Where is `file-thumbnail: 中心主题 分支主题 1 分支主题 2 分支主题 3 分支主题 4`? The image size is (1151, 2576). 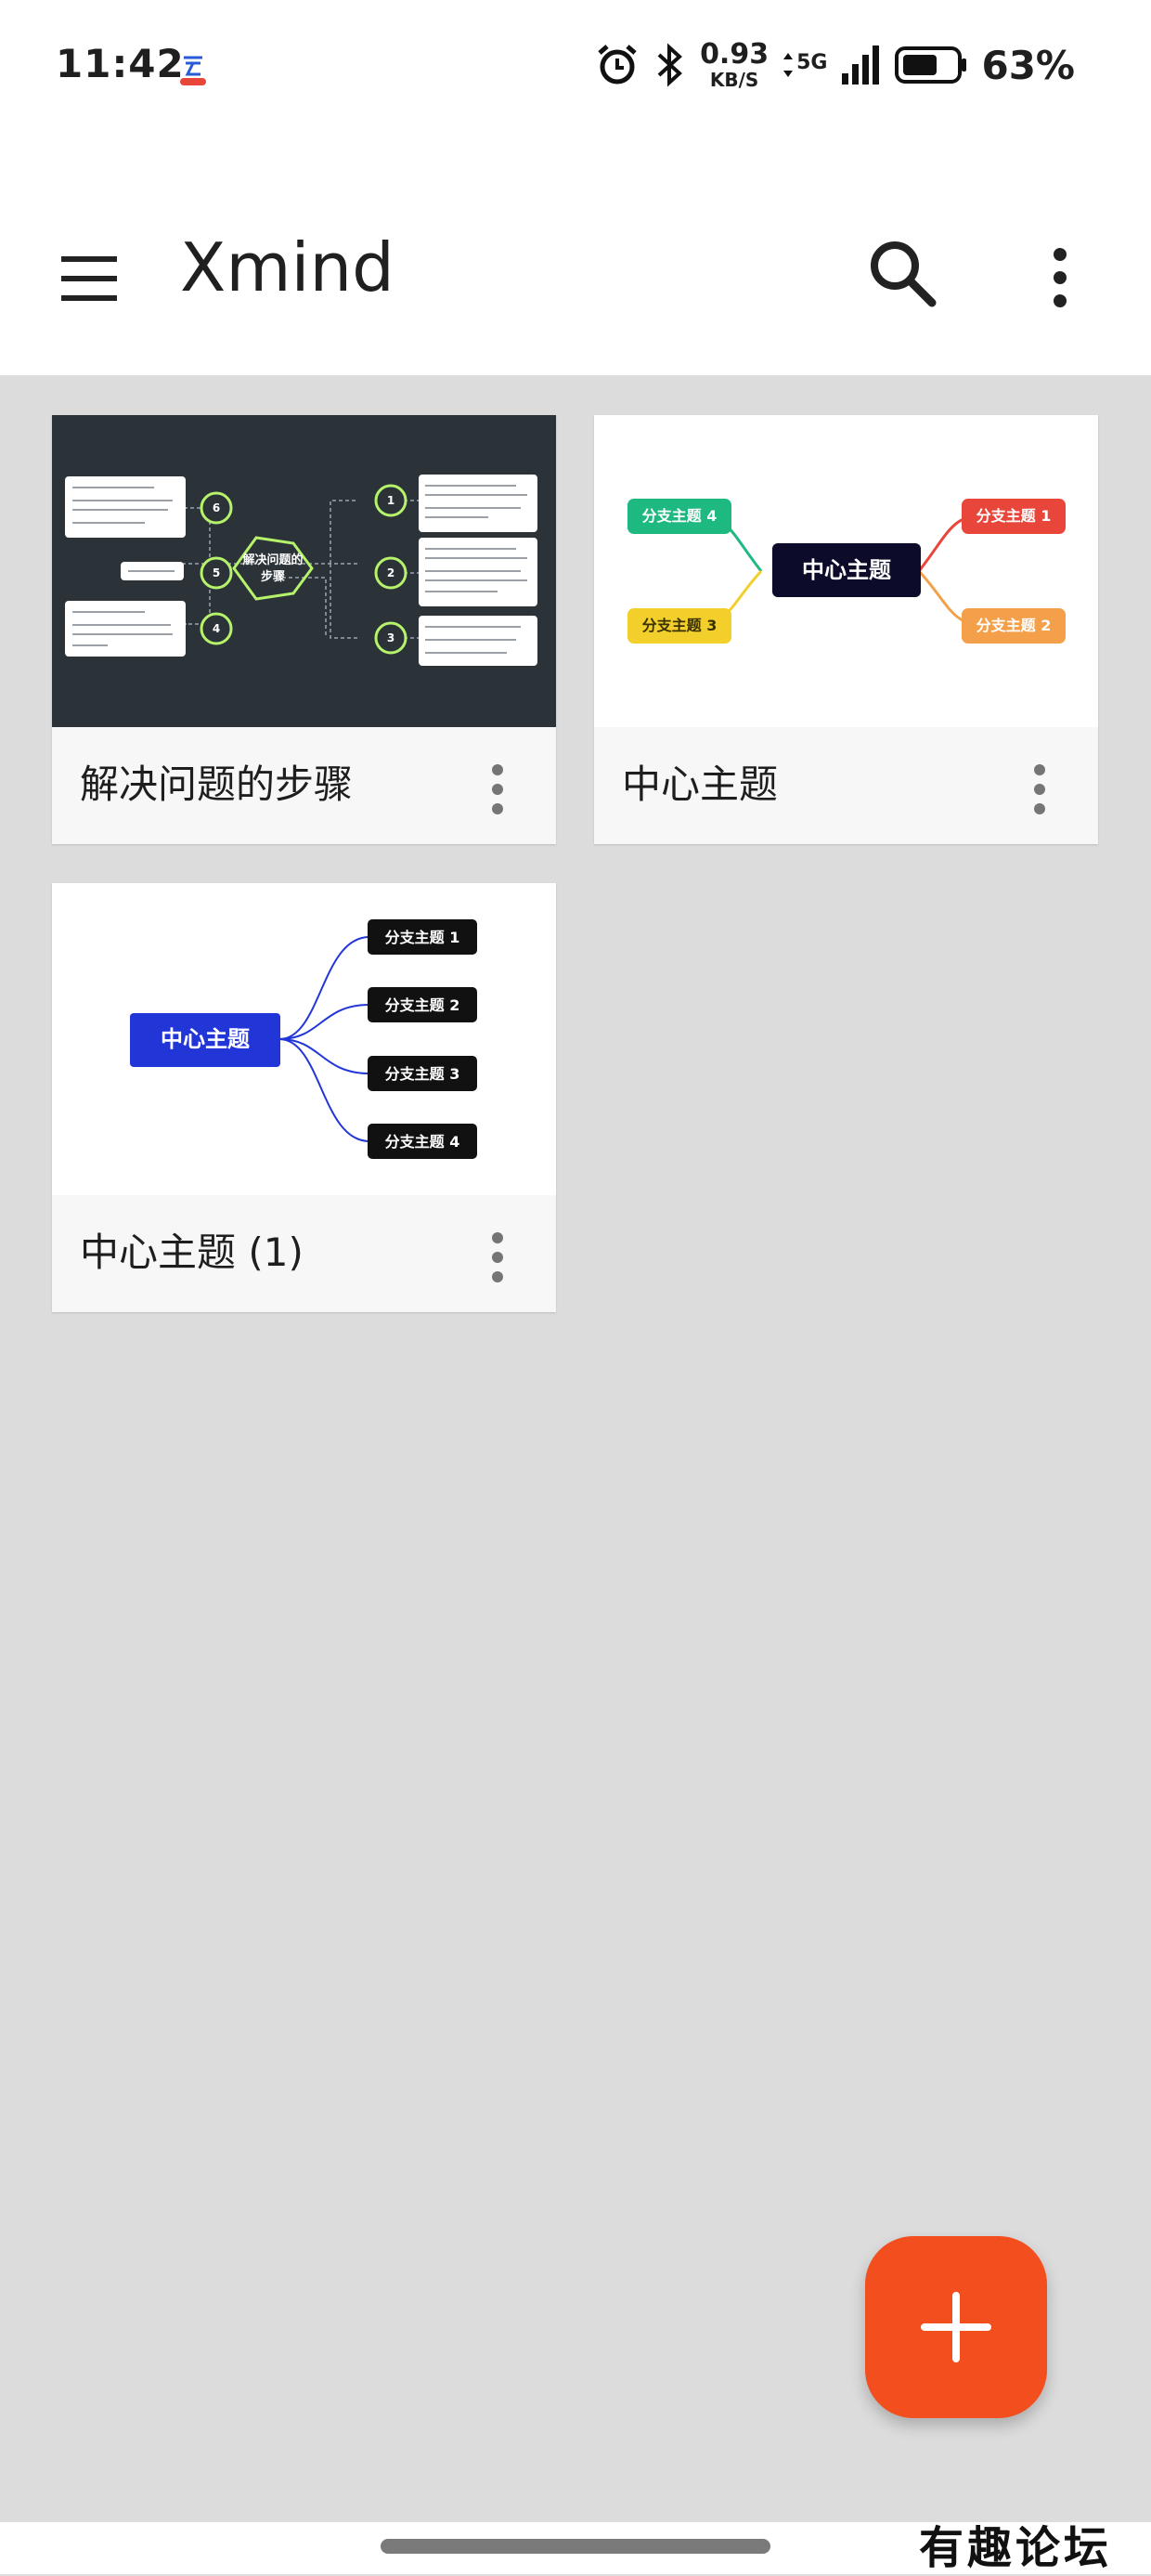 file-thumbnail: 中心主题 分支主题 1 分支主题 2 分支主题 3 分支主题 4 is located at coordinates (304, 1039).